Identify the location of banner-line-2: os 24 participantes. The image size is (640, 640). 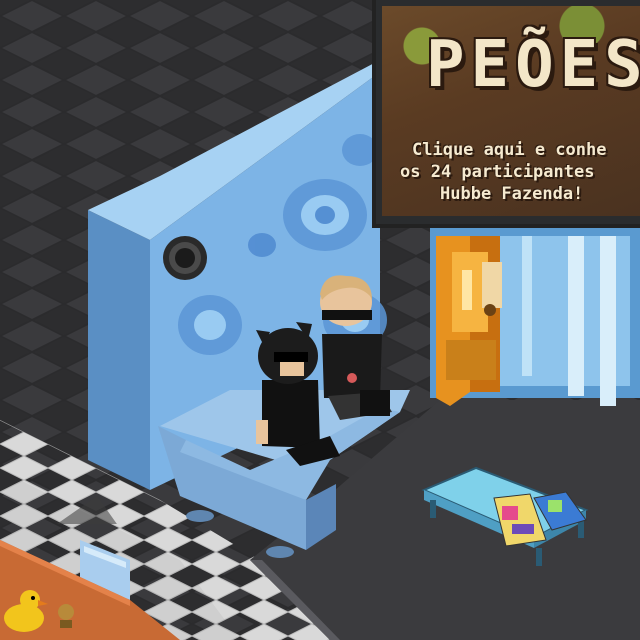
(497, 172).